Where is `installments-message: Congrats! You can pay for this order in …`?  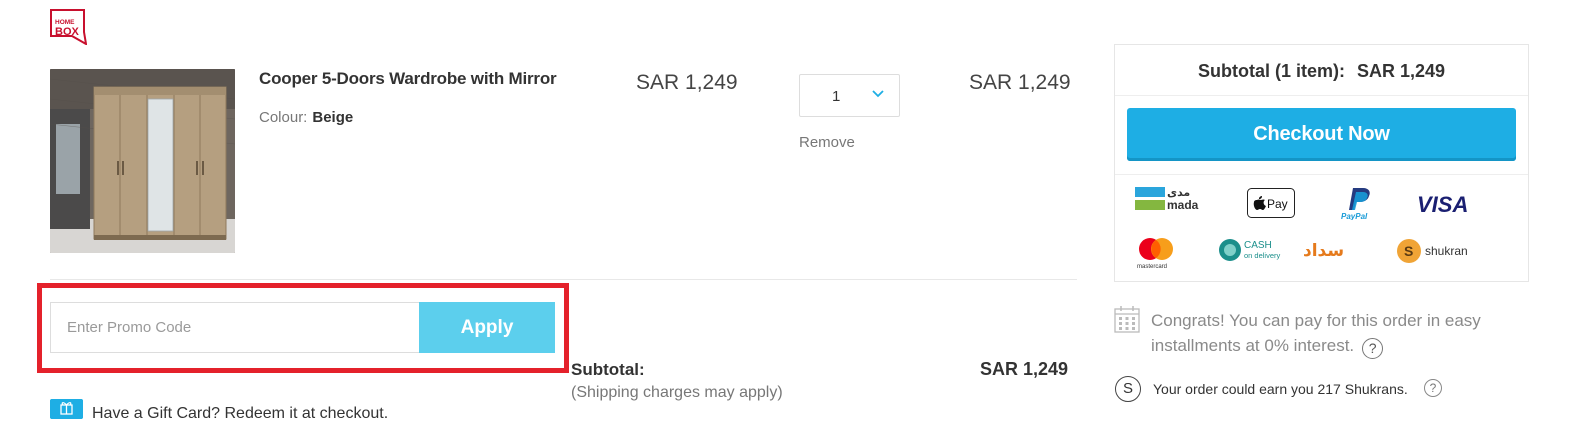 installments-message: Congrats! You can pay for this order in … is located at coordinates (1331, 333).